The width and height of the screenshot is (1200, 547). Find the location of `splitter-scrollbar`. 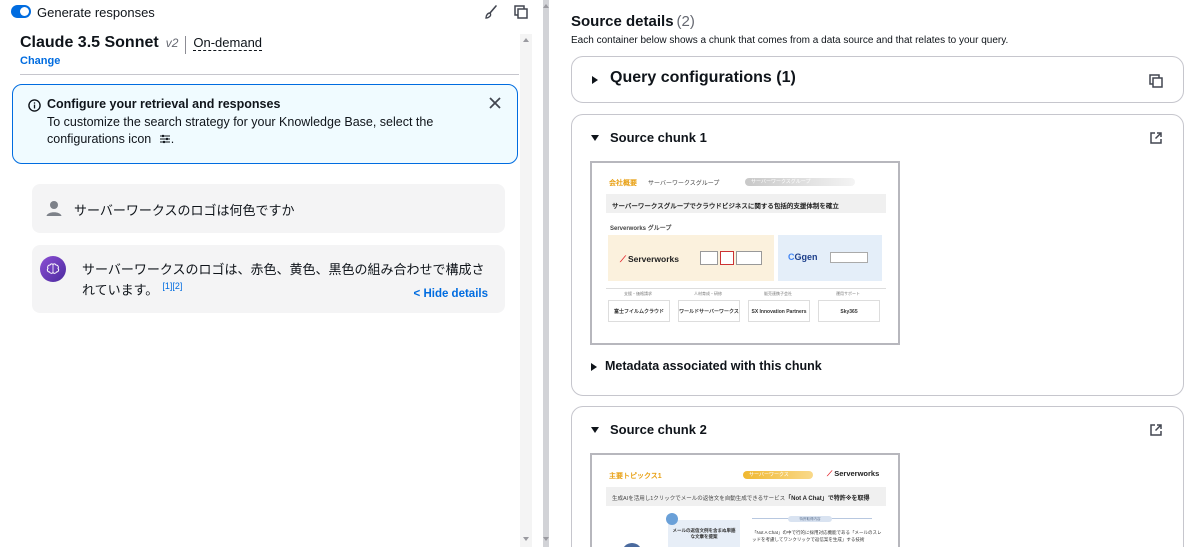

splitter-scrollbar is located at coordinates (546, 273).